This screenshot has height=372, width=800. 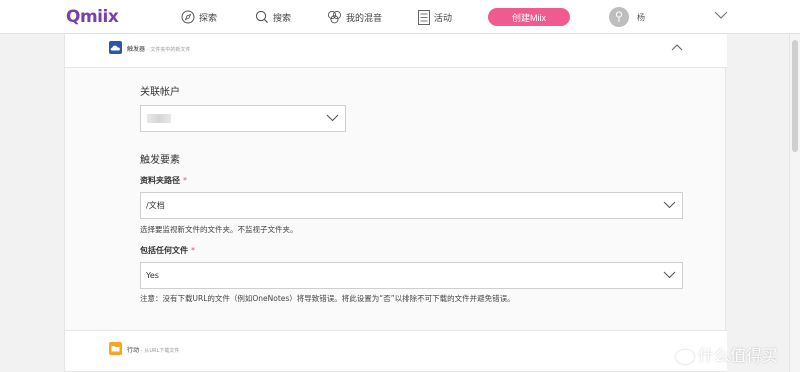 I want to click on user-name: 杨, so click(x=641, y=17).